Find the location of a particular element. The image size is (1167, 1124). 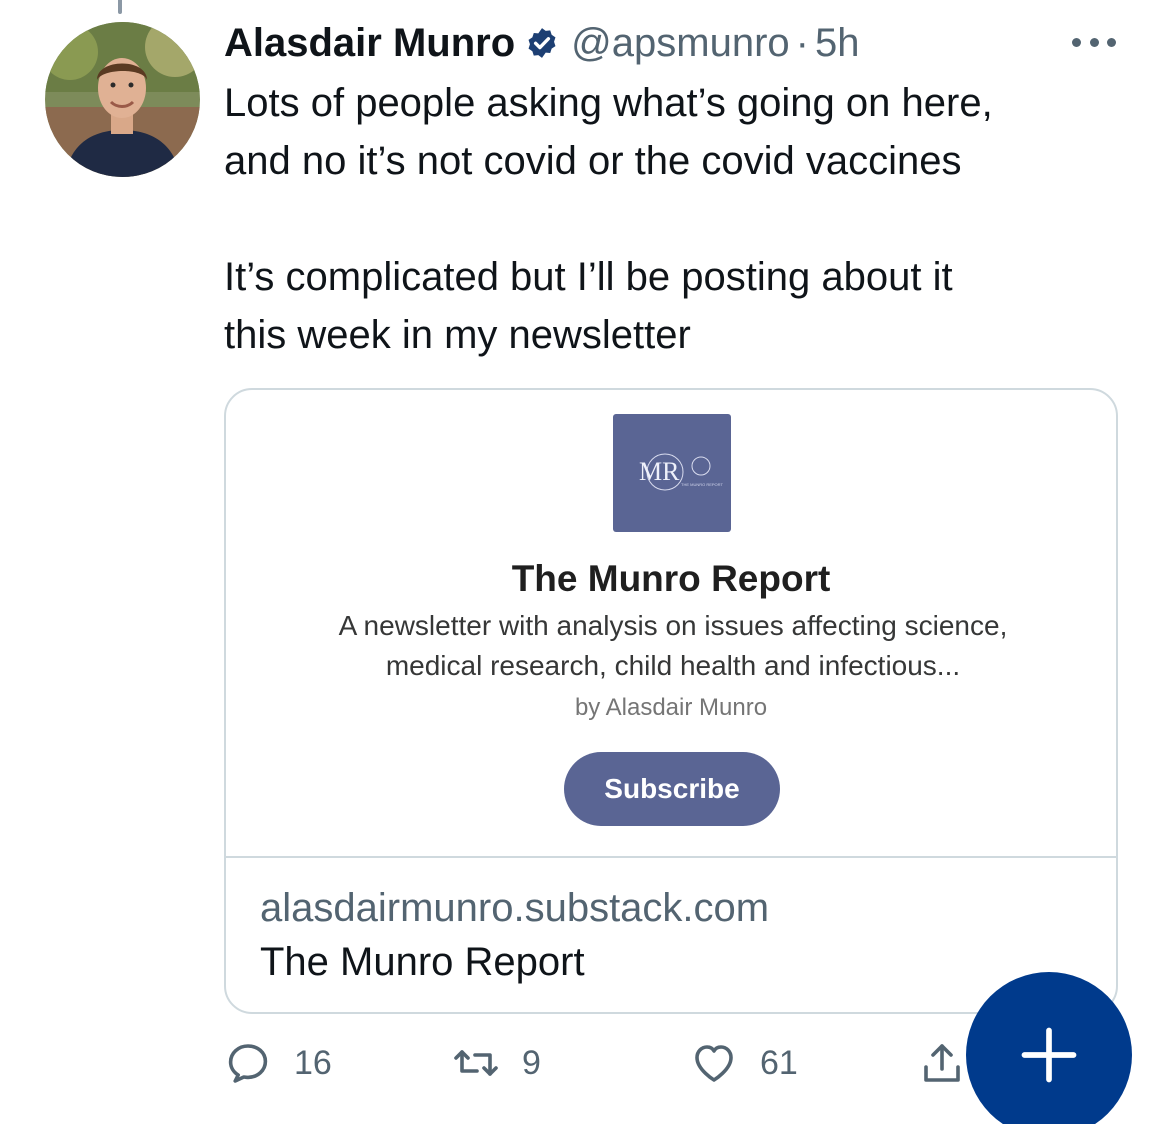

munro-report-logo-icon: MR THE MUNRO REPORT is located at coordinates (672, 473).